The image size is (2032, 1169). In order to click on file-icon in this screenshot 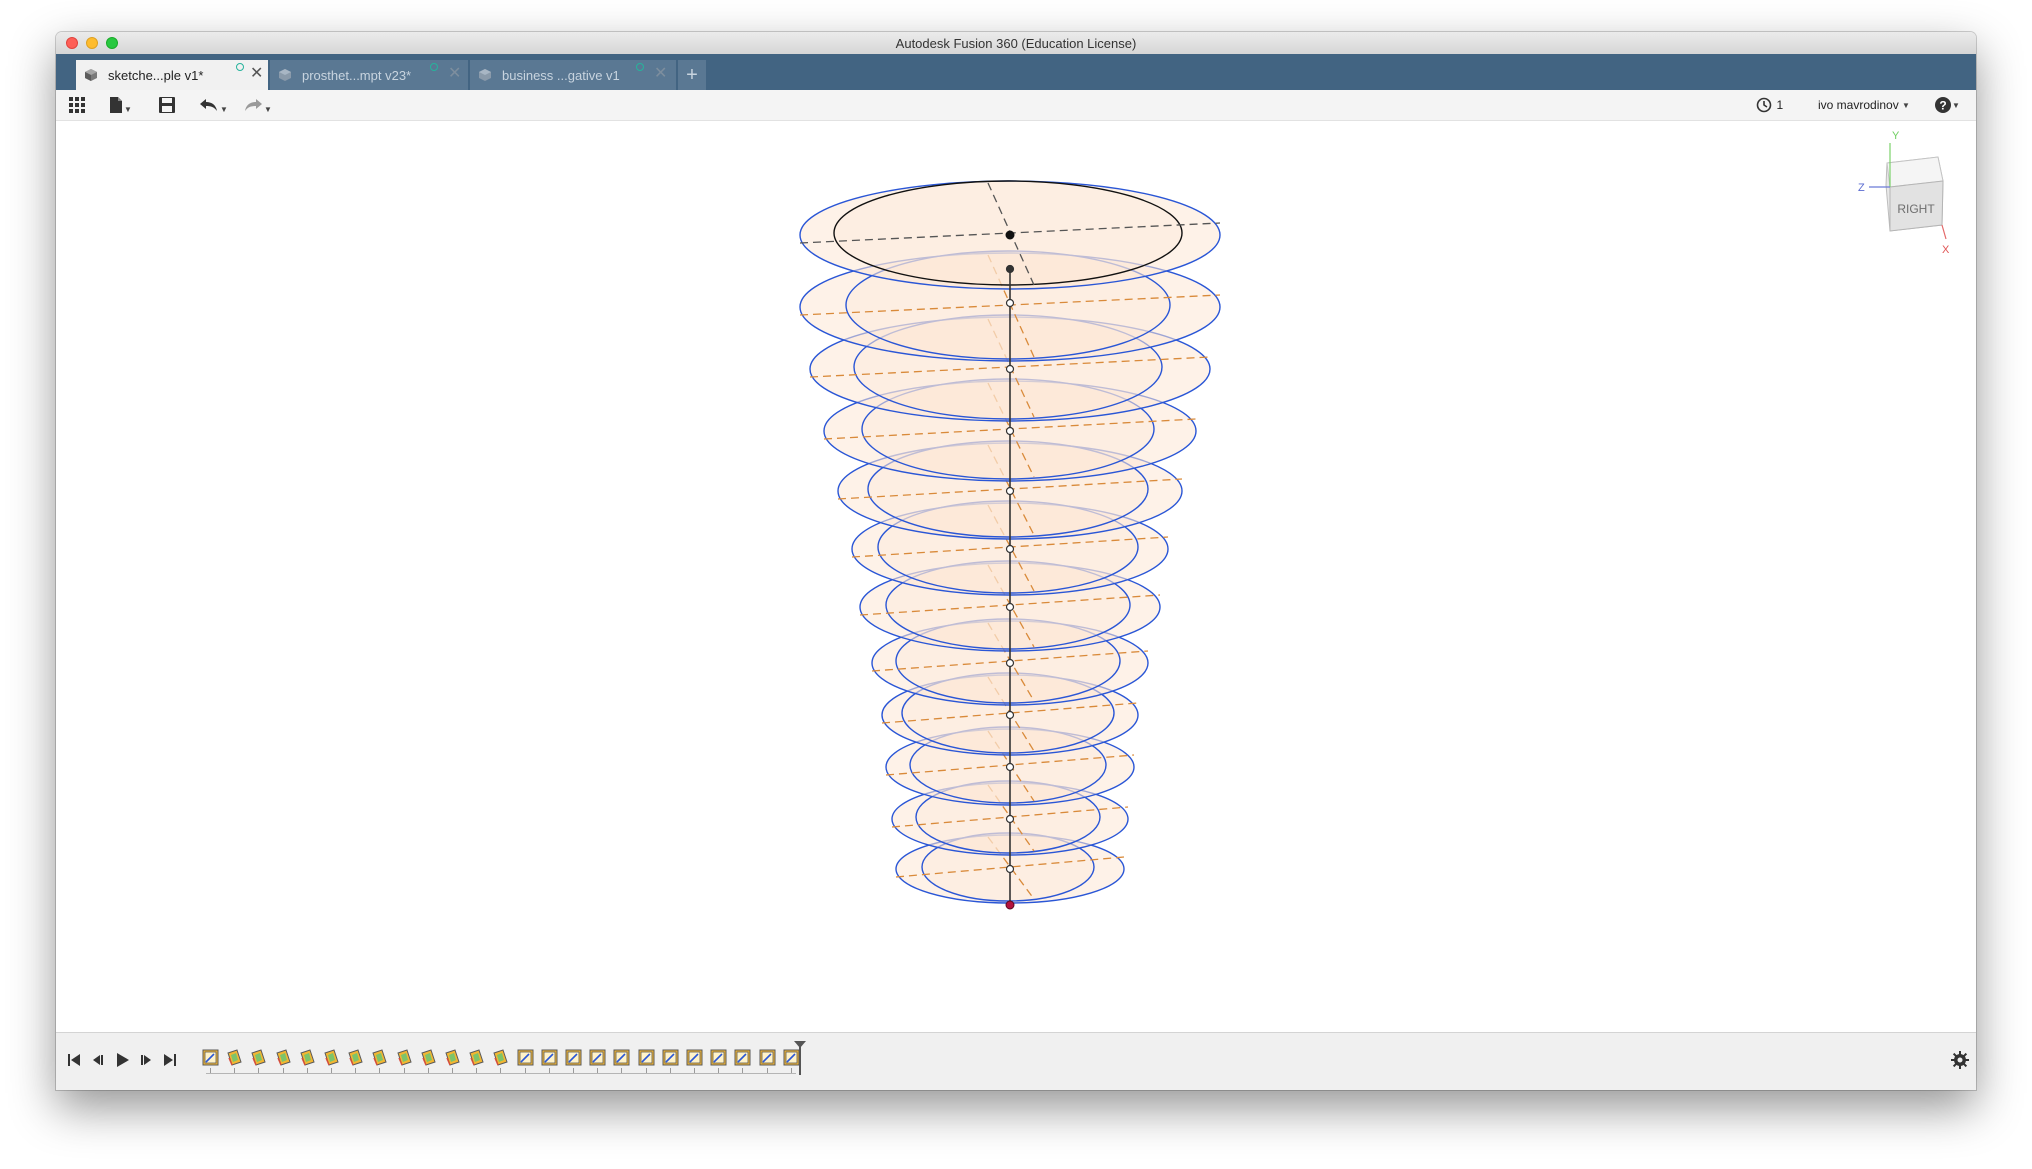, I will do `click(116, 105)`.